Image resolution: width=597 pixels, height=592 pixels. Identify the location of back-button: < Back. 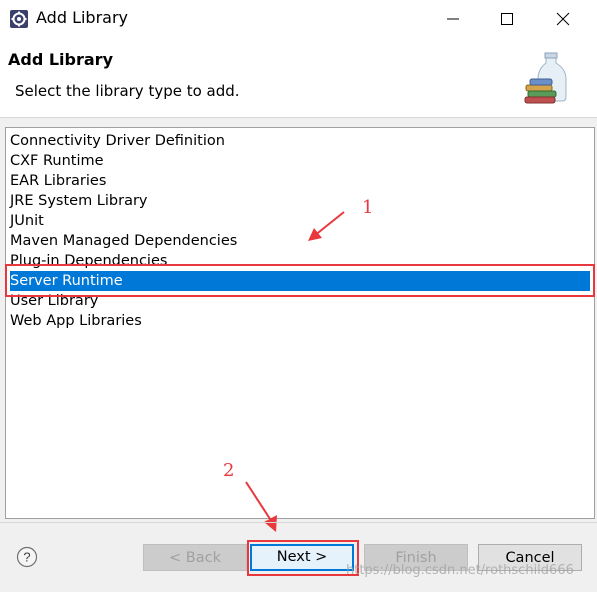
(195, 557).